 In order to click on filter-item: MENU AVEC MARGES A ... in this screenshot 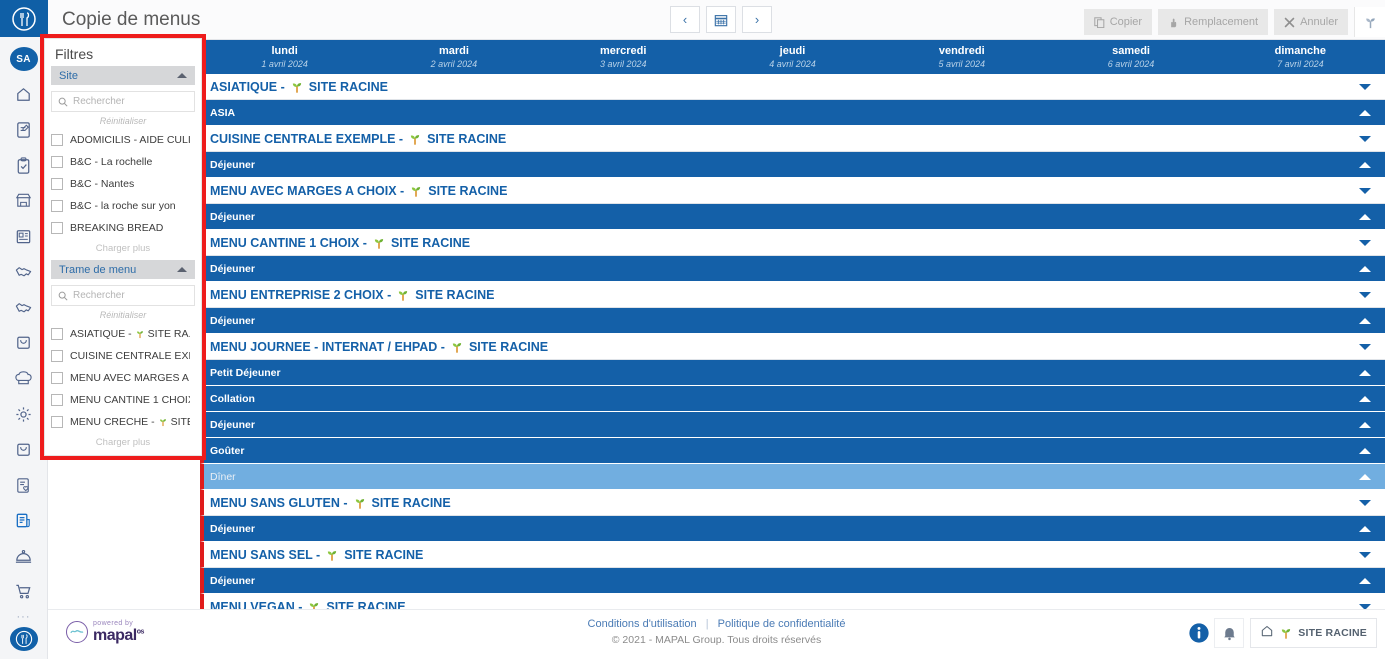, I will do `click(123, 378)`.